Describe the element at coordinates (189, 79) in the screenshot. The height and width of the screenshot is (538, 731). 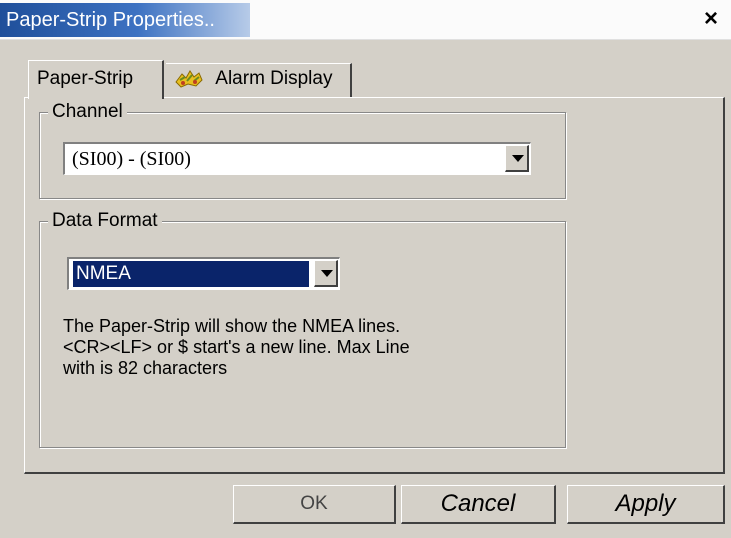
I see `alarm-display-icon` at that location.